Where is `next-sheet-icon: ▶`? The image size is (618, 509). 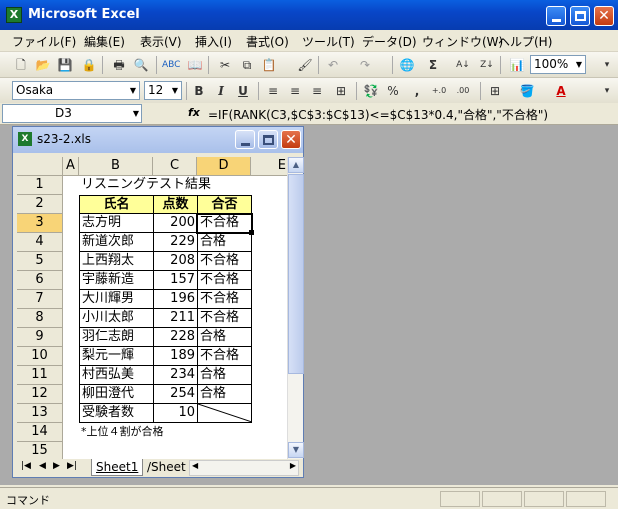
next-sheet-icon: ▶ is located at coordinates (56, 466).